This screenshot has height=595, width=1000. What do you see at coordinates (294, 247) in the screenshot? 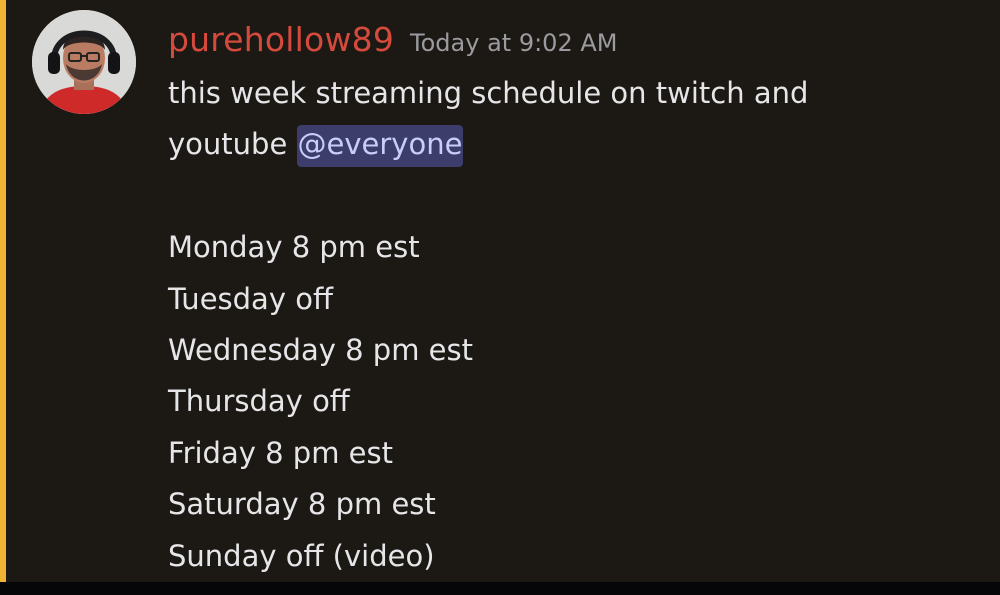
I see `schedule-monday: Monday 8 pm est` at bounding box center [294, 247].